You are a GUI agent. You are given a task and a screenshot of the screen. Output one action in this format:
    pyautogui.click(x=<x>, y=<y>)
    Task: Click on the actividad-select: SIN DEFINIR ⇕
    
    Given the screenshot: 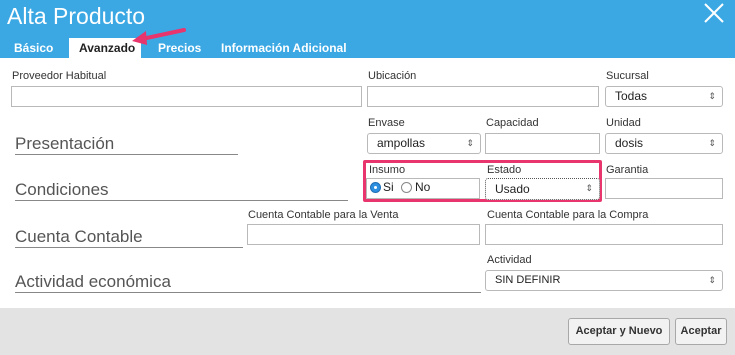 What is the action you would take?
    pyautogui.click(x=604, y=280)
    